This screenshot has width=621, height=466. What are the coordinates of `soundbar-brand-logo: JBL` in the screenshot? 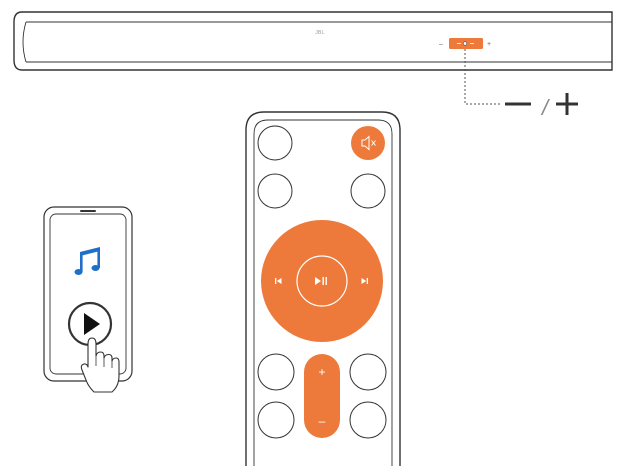 It's located at (320, 33).